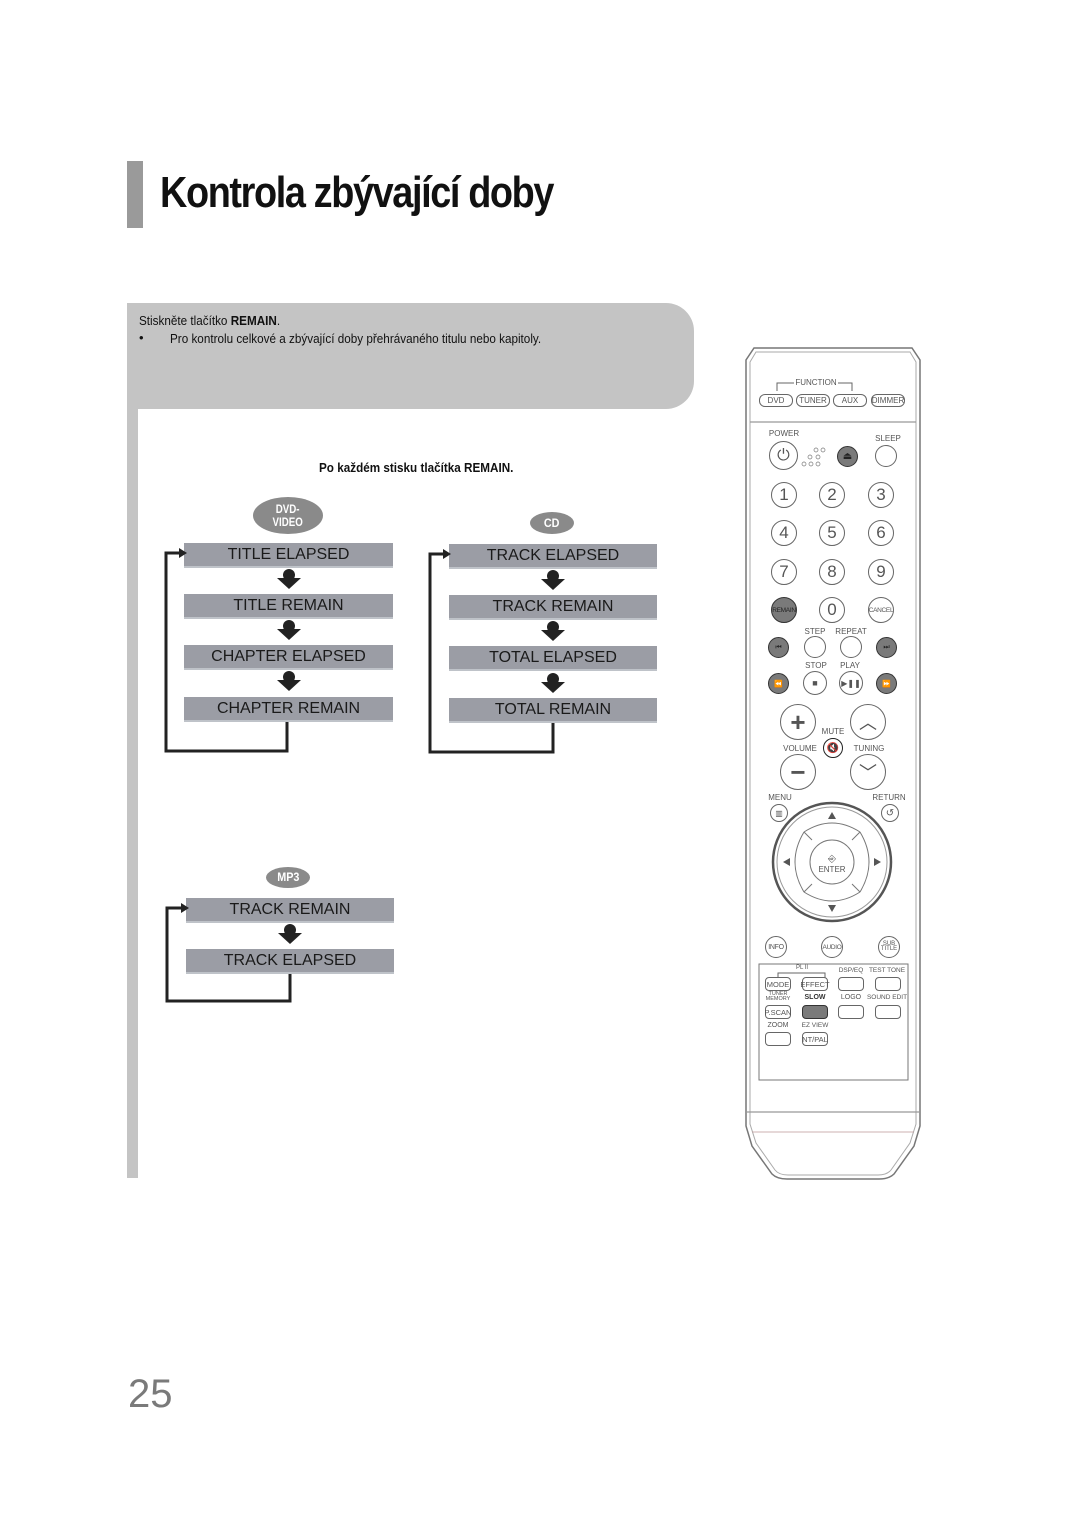 The height and width of the screenshot is (1525, 1080). I want to click on tuning-up-button: ︿, so click(868, 722).